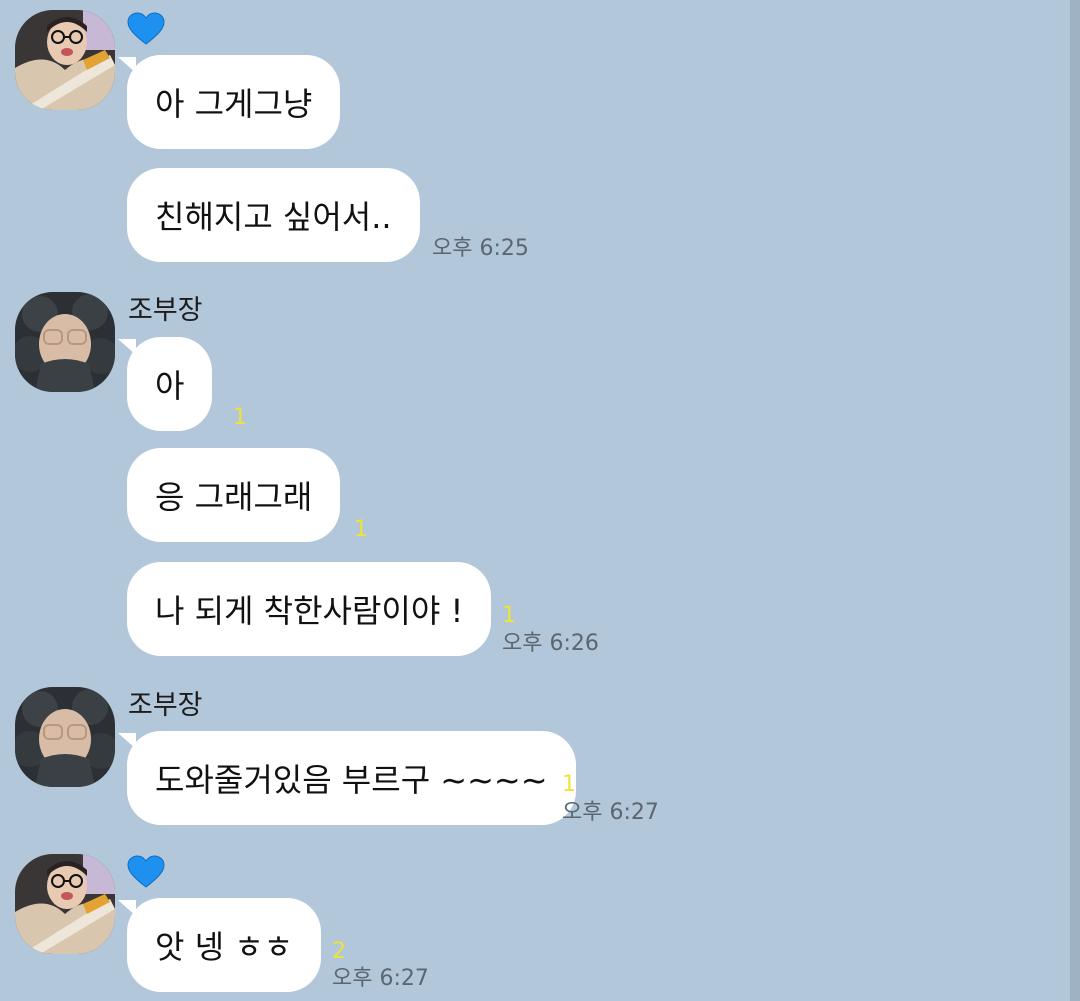 This screenshot has height=1001, width=1080. What do you see at coordinates (480, 248) in the screenshot?
I see `timestamp: 오후 6:25` at bounding box center [480, 248].